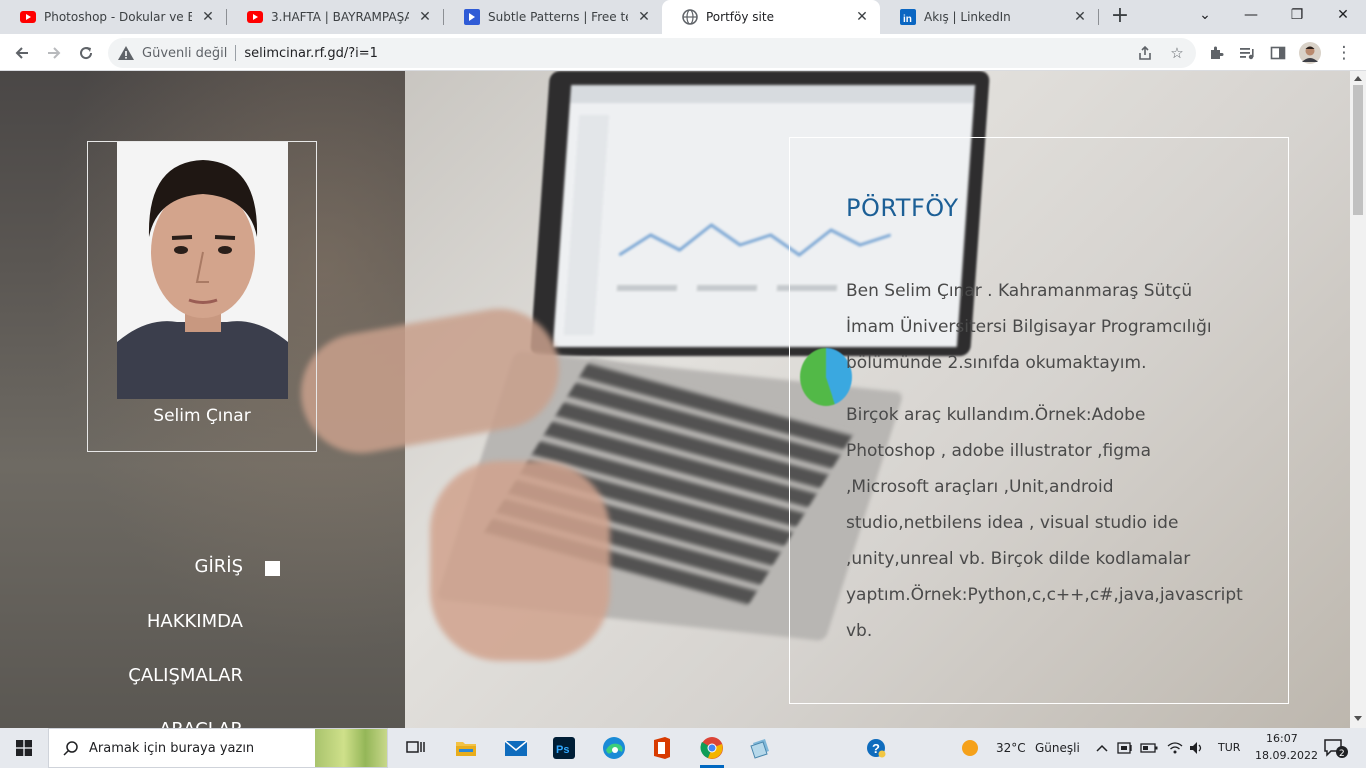  I want to click on wifi-icon, so click(1175, 748).